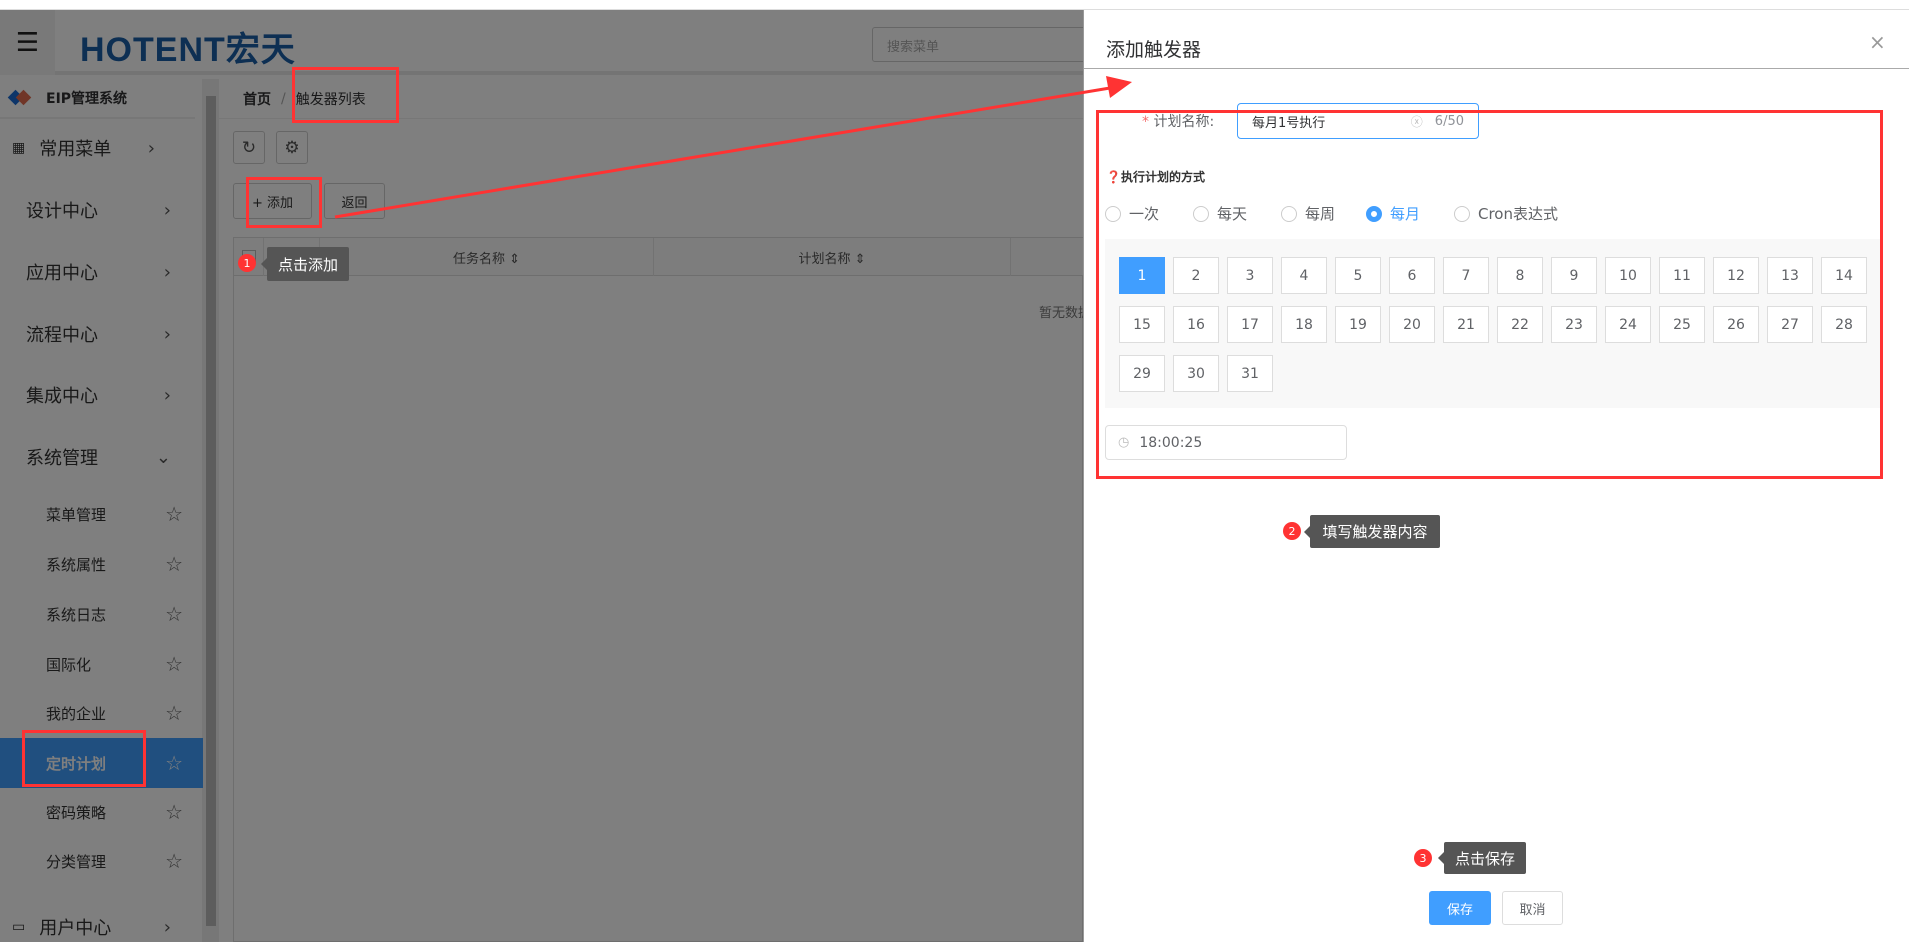  Describe the element at coordinates (1423, 858) in the screenshot. I see `annotation-badge: 3` at that location.